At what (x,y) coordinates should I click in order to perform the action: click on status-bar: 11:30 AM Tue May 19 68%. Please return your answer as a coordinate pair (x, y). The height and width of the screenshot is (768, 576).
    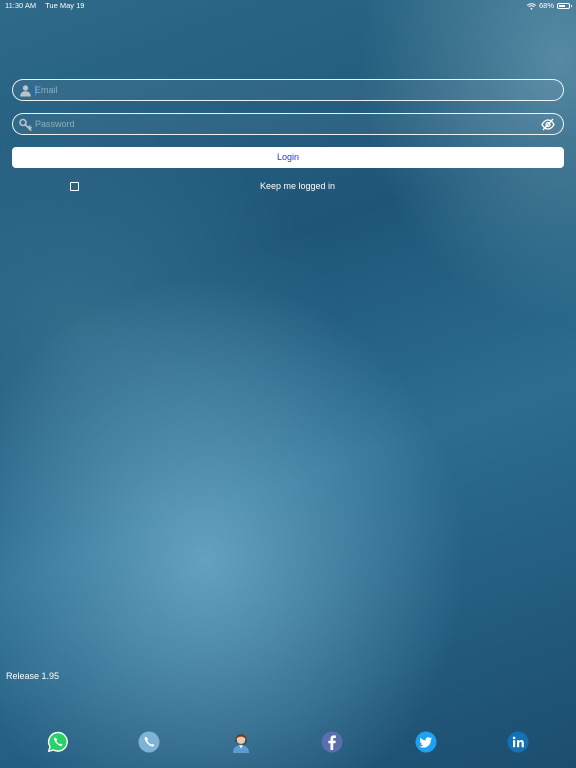
    Looking at the image, I should click on (288, 6).